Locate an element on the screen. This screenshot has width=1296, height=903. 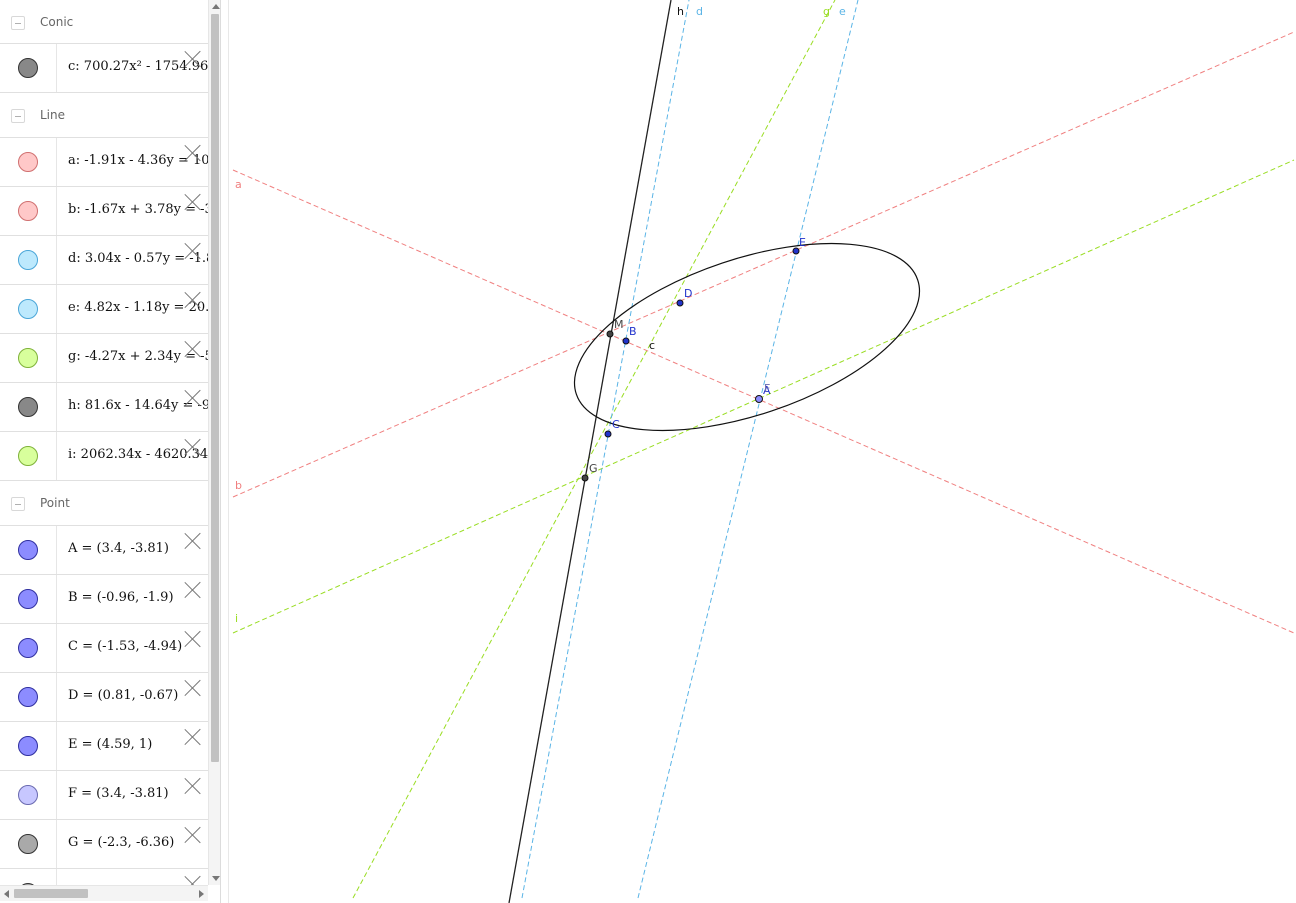
point-C is located at coordinates (608, 434).